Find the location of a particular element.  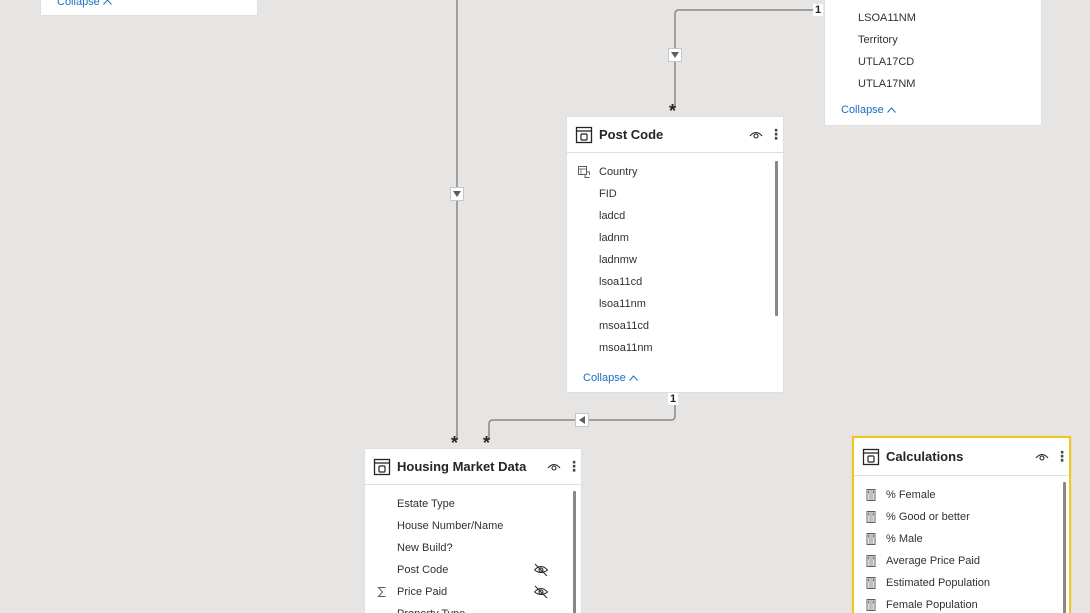

field-label: lsoa11nm is located at coordinates (622, 304).